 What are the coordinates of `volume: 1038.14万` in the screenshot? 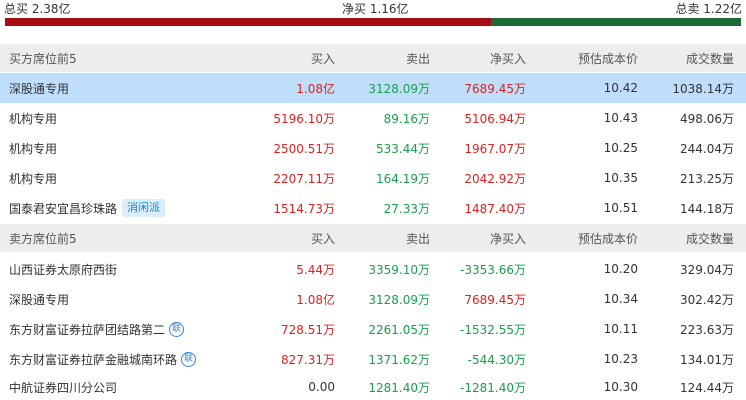 It's located at (703, 88).